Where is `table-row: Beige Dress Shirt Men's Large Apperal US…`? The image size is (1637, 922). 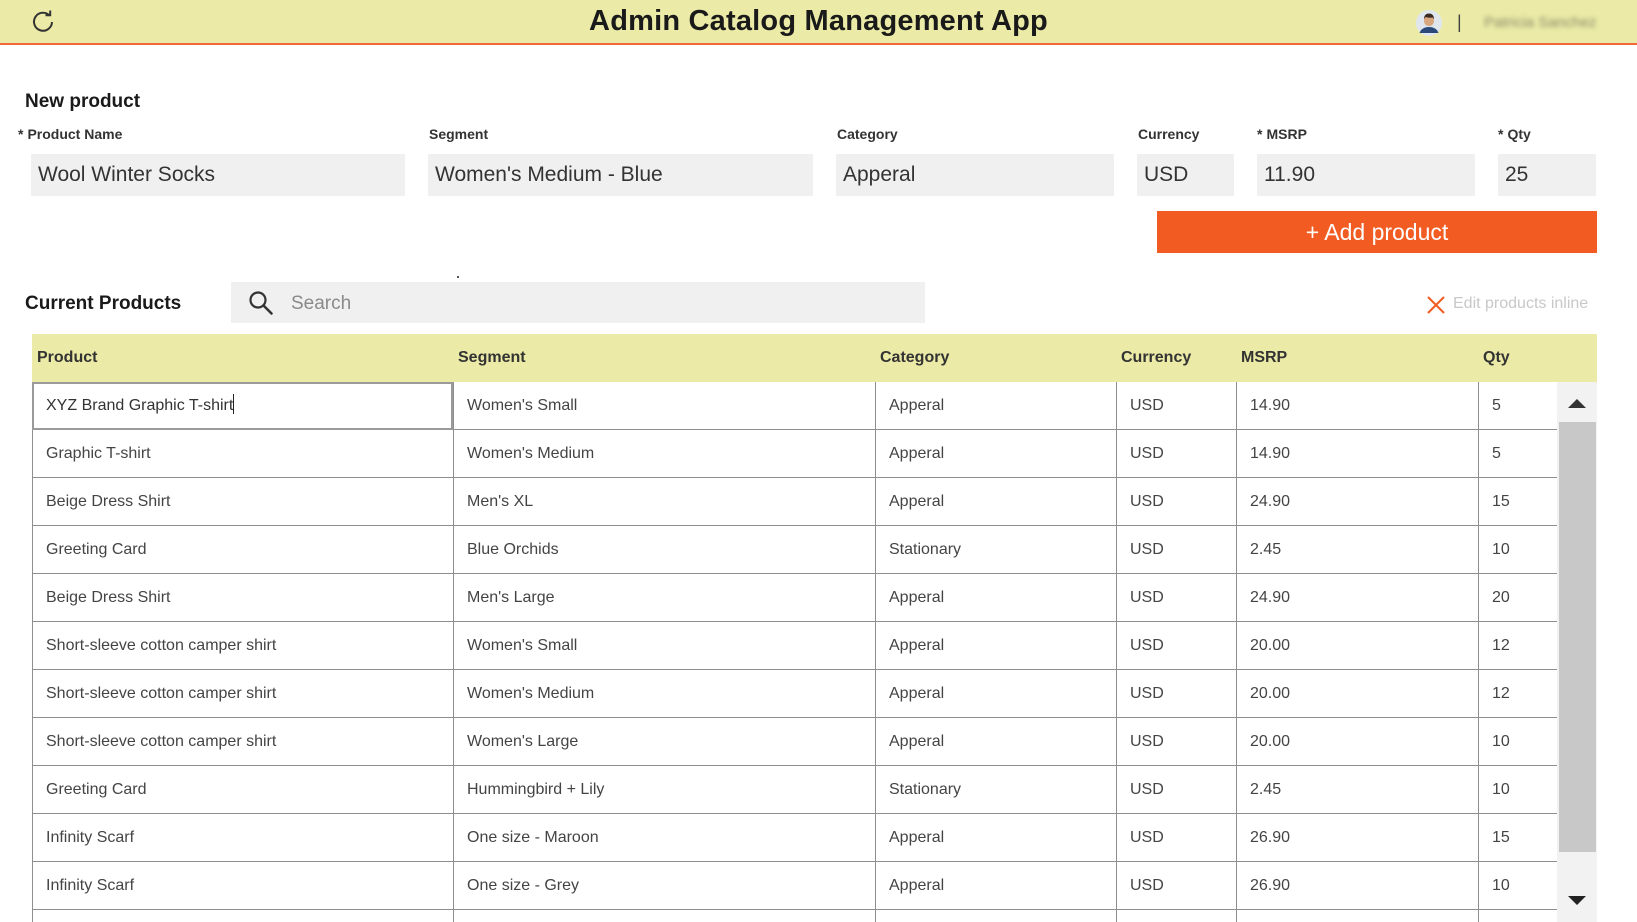 table-row: Beige Dress Shirt Men's Large Apperal US… is located at coordinates (794, 598).